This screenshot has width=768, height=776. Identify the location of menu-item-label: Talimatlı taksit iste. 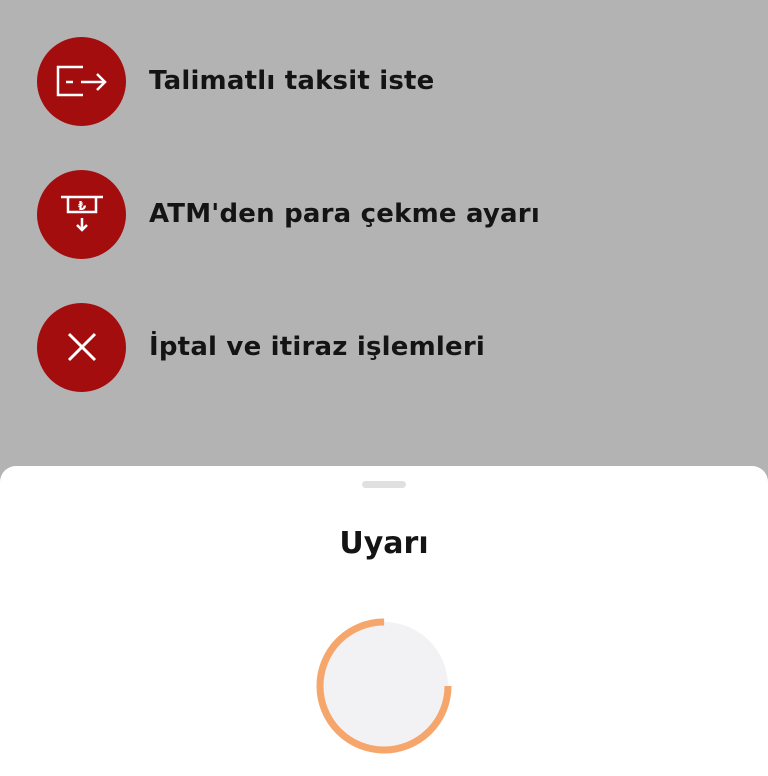
(292, 81).